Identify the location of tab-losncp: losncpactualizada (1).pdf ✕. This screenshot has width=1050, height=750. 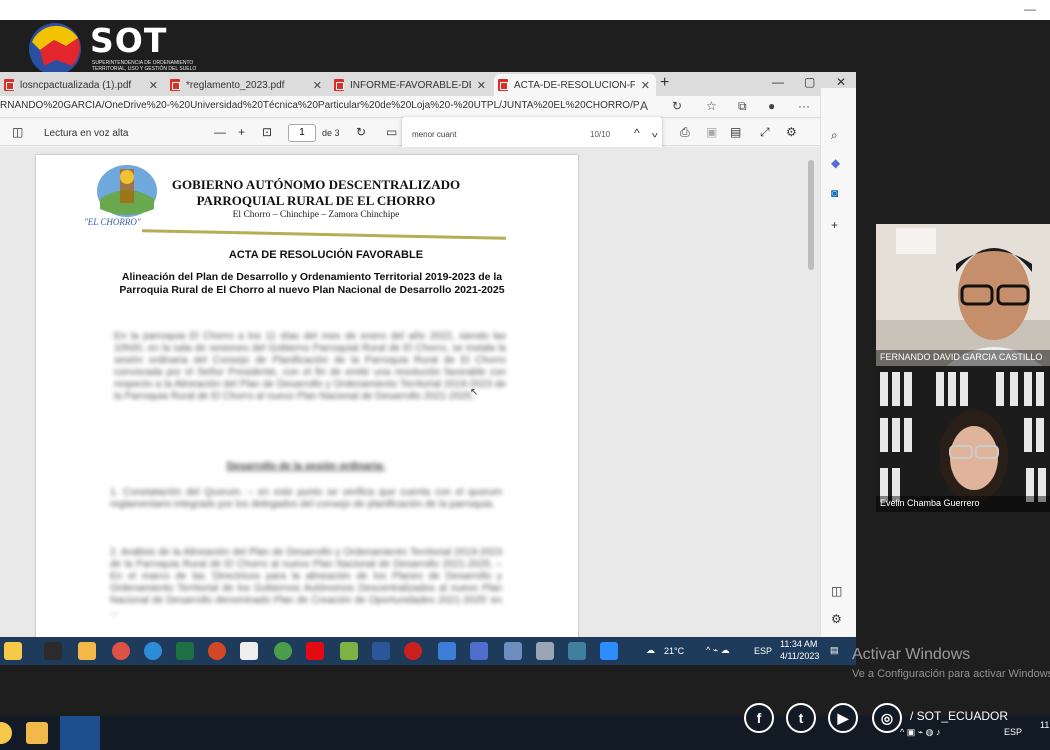
(82, 85).